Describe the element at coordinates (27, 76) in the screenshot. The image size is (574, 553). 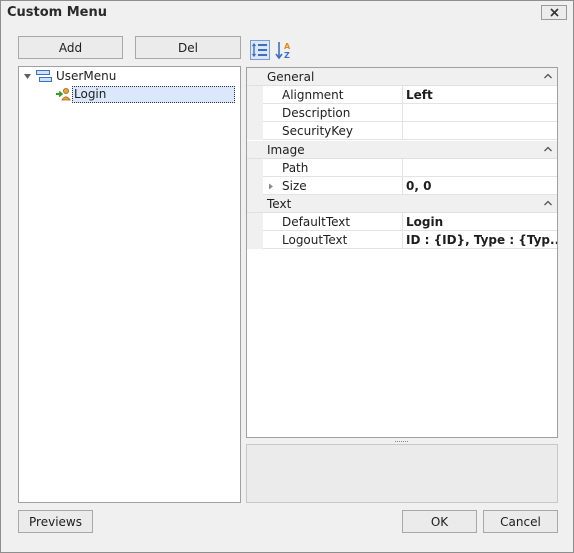
I see `collapse-arrow-icon` at that location.